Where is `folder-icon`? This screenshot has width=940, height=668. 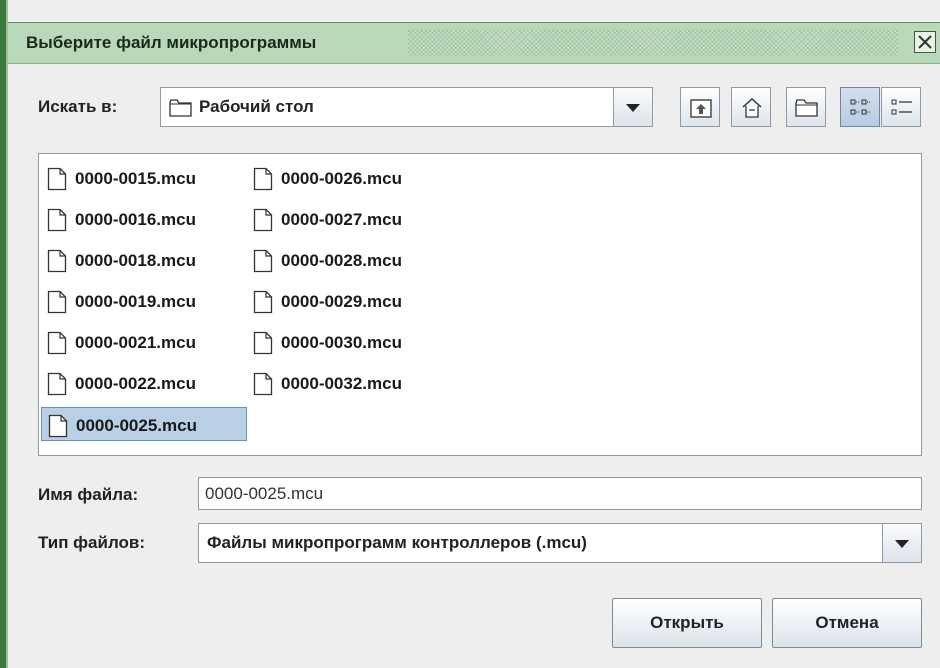 folder-icon is located at coordinates (181, 110).